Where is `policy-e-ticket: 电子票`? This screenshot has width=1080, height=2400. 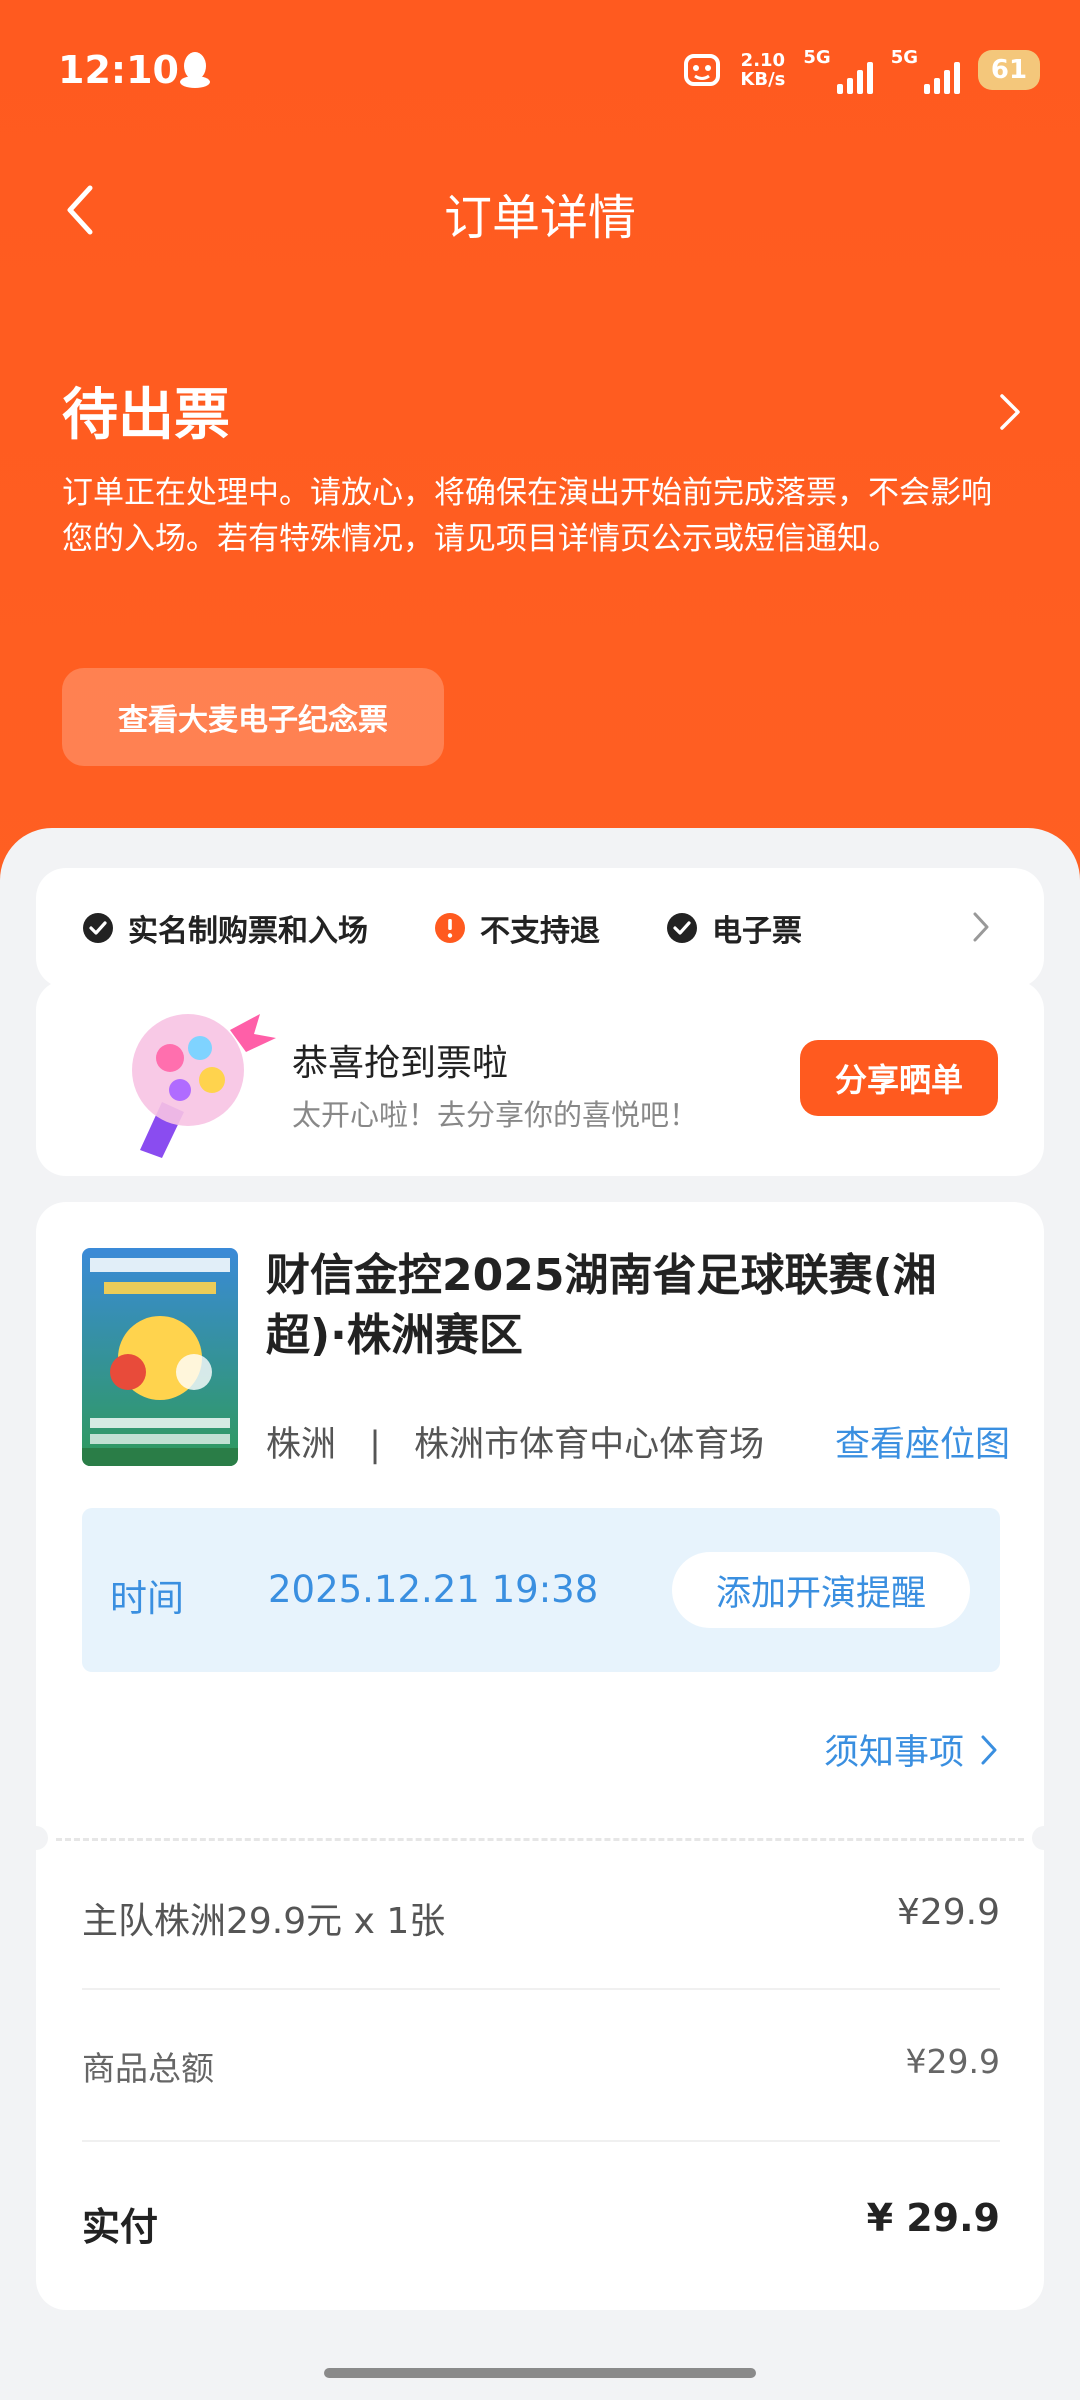 policy-e-ticket: 电子票 is located at coordinates (734, 928).